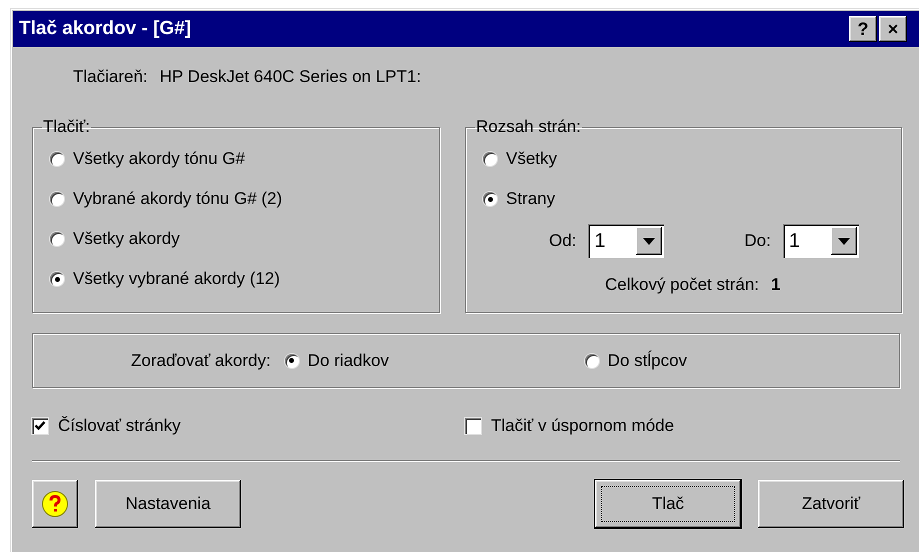  What do you see at coordinates (348, 360) in the screenshot?
I see `radio-label: Do riadkov` at bounding box center [348, 360].